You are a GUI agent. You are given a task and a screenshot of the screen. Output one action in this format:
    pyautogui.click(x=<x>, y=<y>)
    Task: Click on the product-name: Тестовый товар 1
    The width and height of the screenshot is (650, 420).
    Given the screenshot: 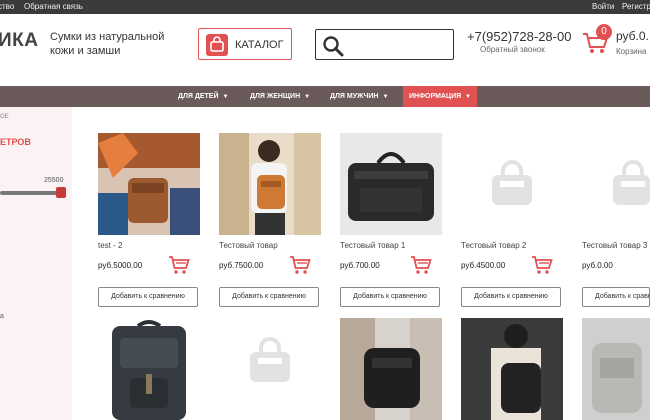 What is the action you would take?
    pyautogui.click(x=372, y=245)
    